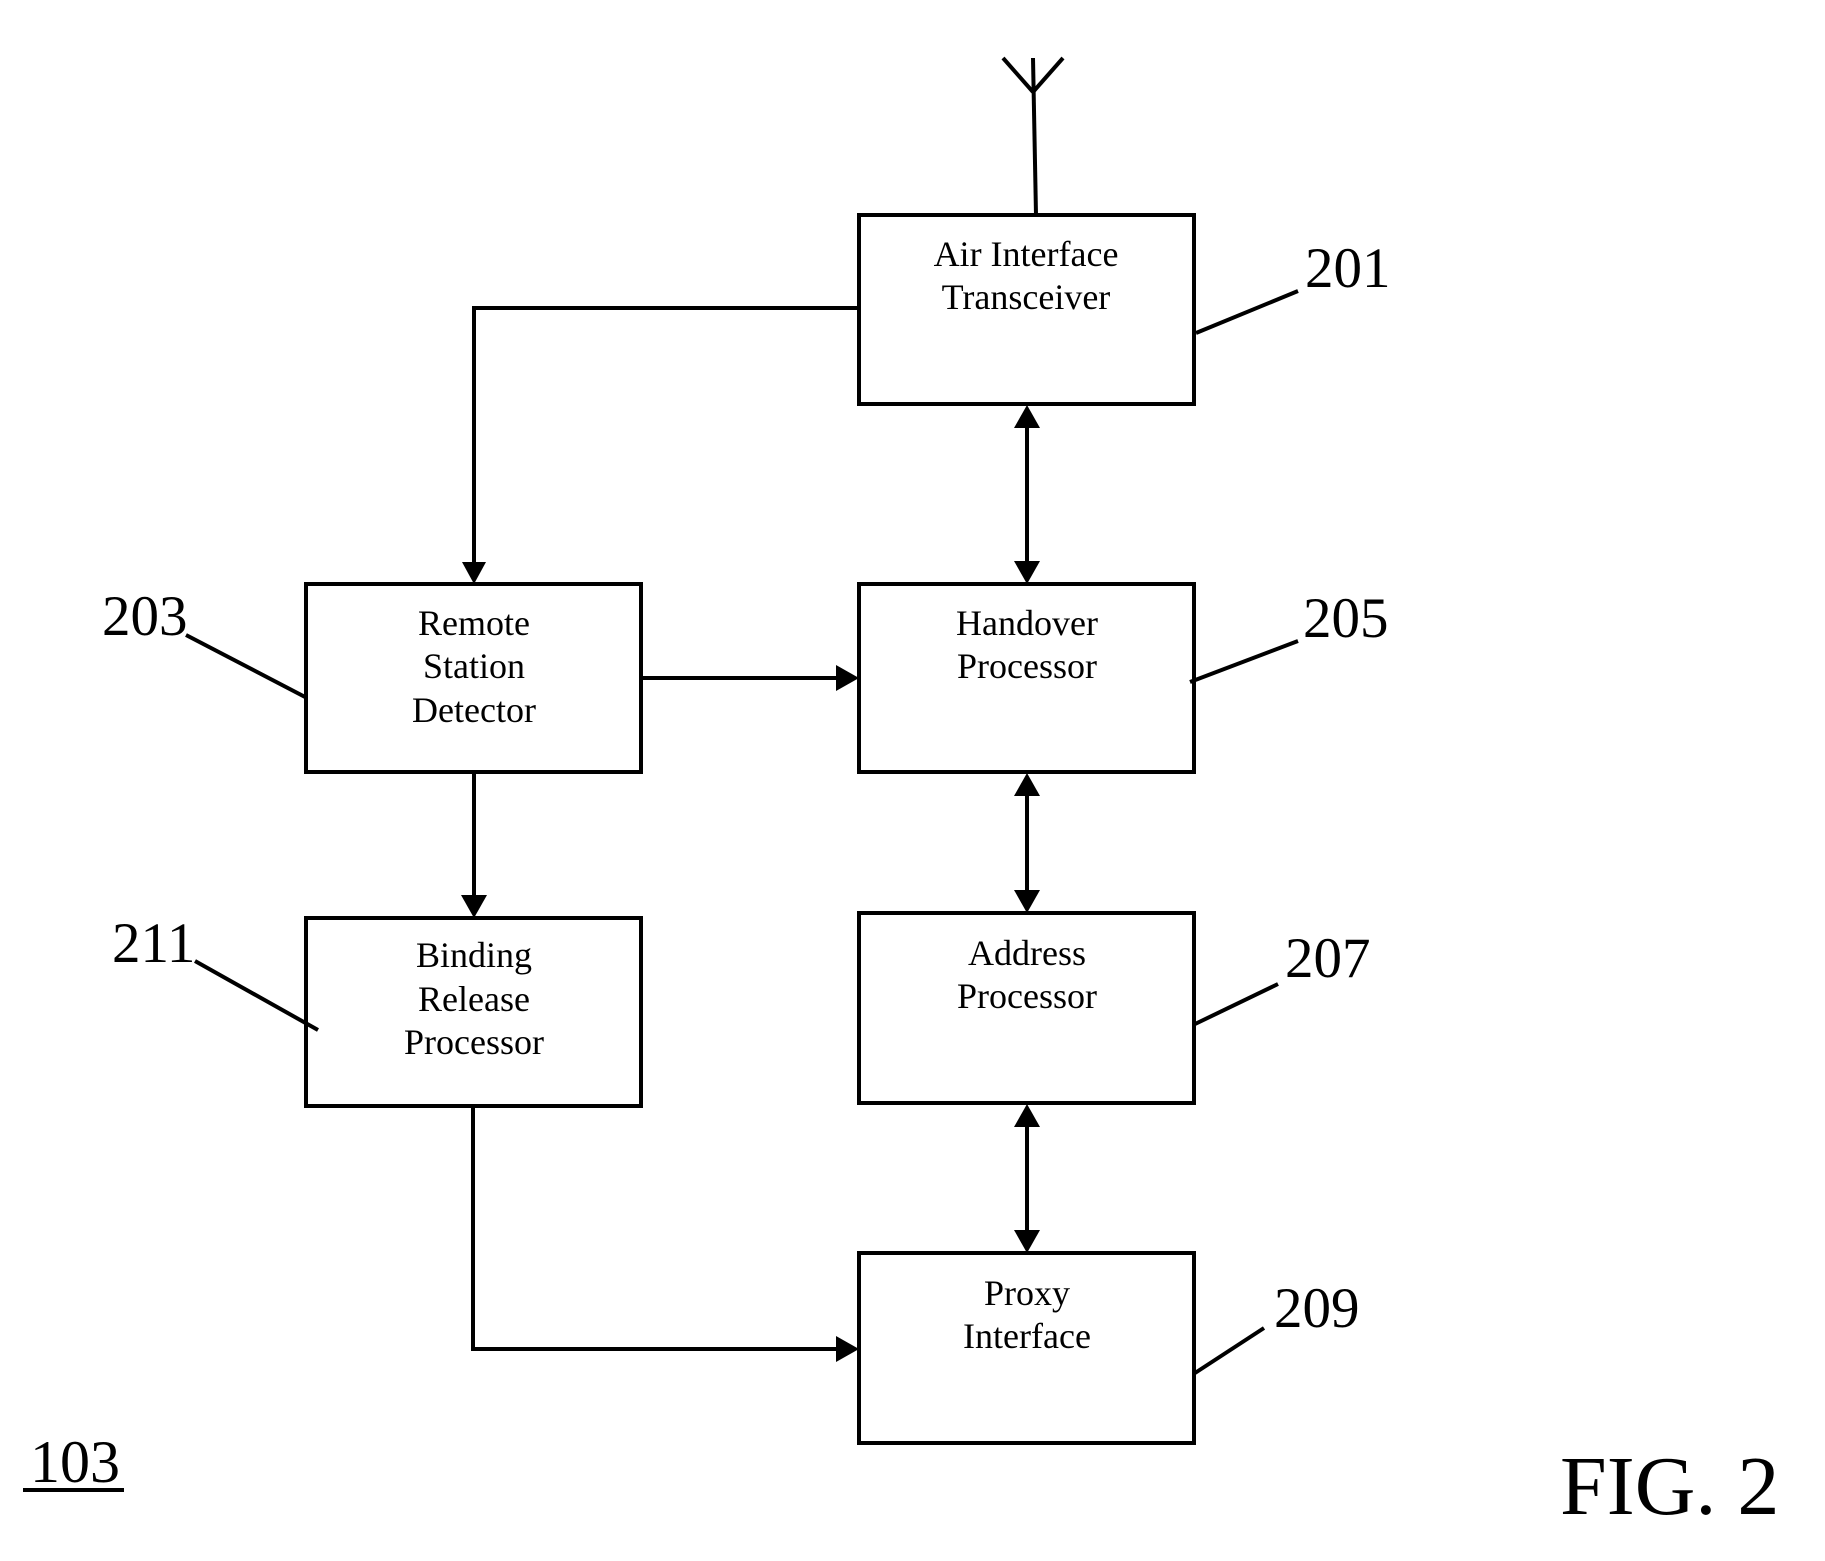 The image size is (1825, 1561). Describe the element at coordinates (1669, 1486) in the screenshot. I see `figure-caption: FIG. 2` at that location.